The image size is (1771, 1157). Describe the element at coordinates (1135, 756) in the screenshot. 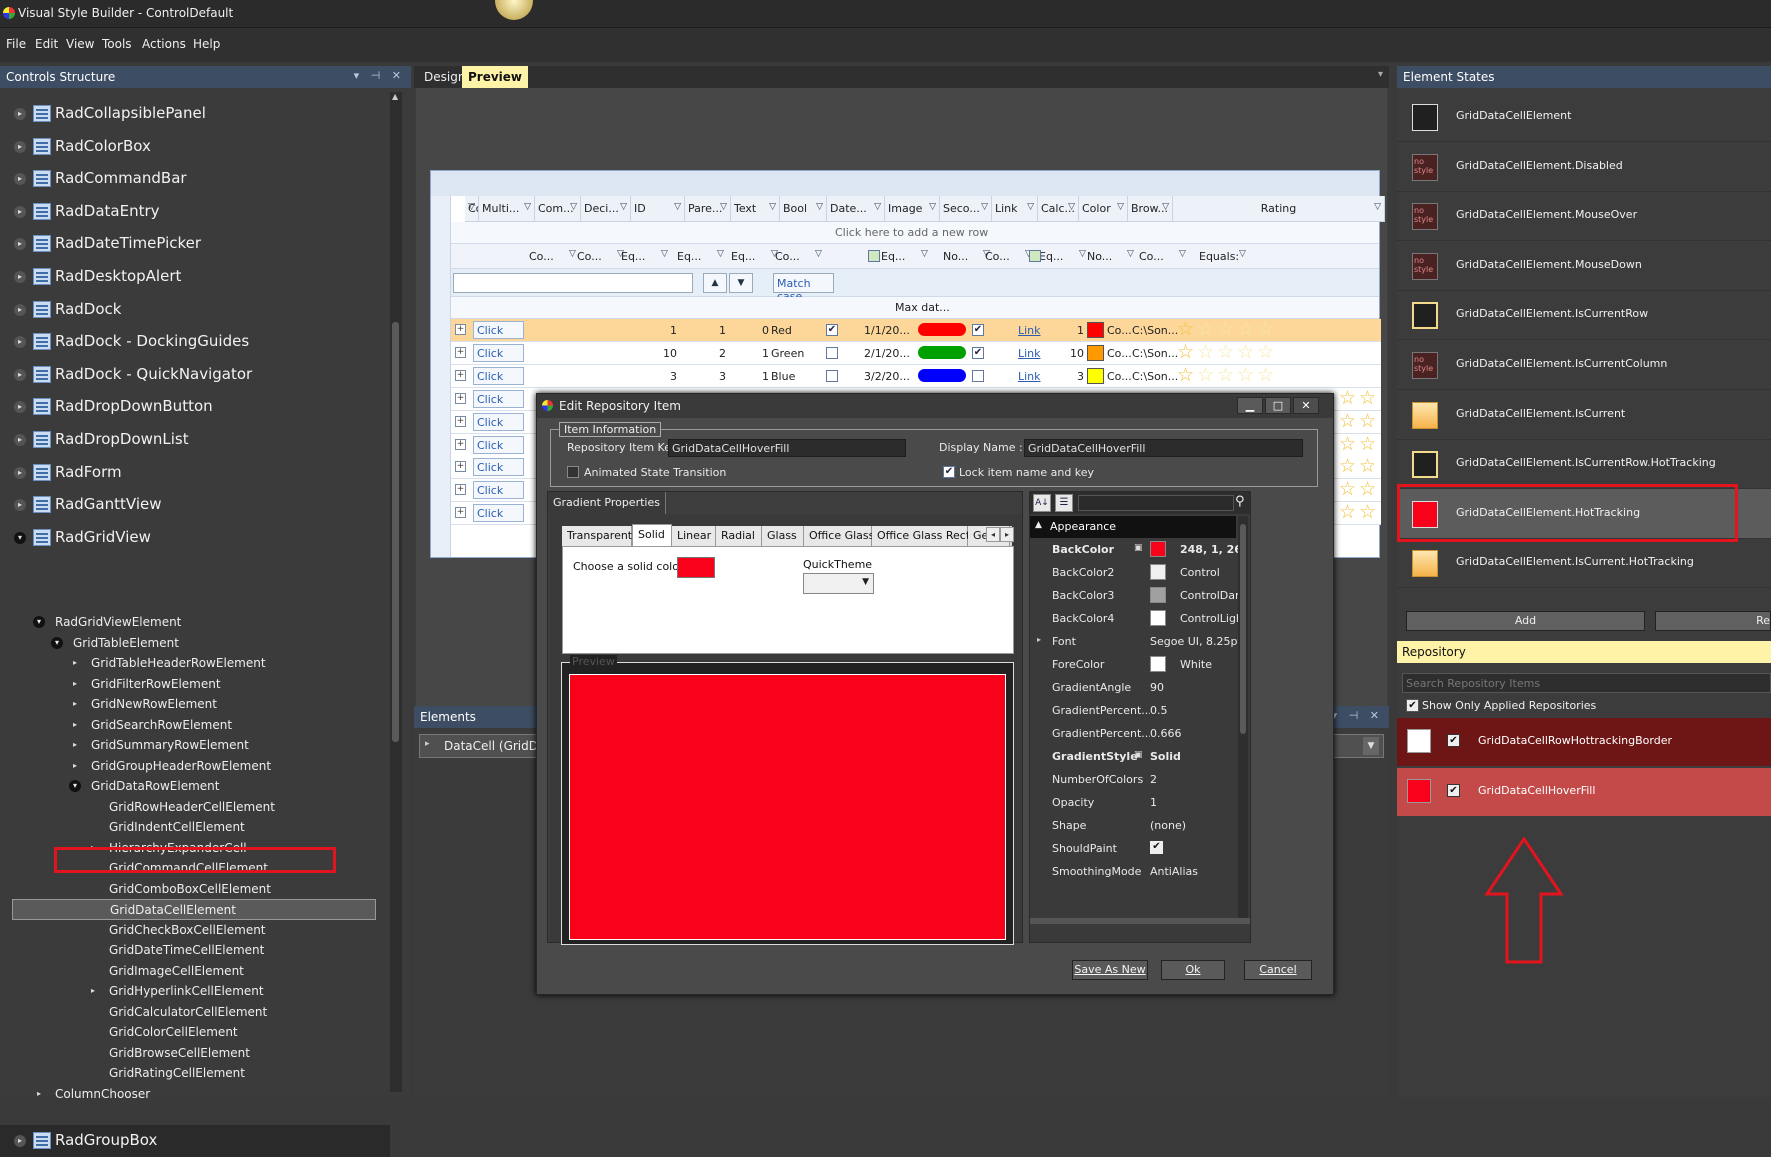

I see `property-row: GradientStyle ▣ Solid` at that location.